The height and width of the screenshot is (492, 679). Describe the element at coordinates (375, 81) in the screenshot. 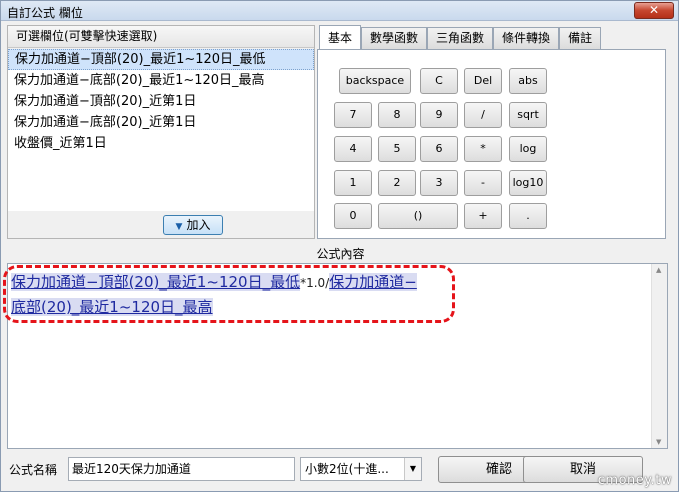

I see `backspace-button: backspace` at that location.